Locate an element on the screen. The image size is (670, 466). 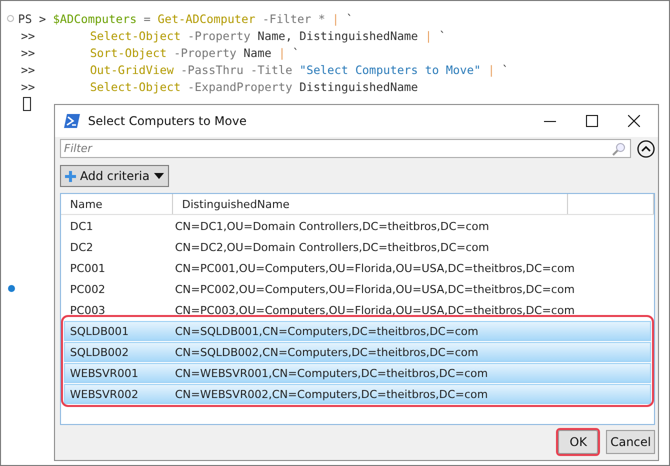
prompt: PS > is located at coordinates (32, 19).